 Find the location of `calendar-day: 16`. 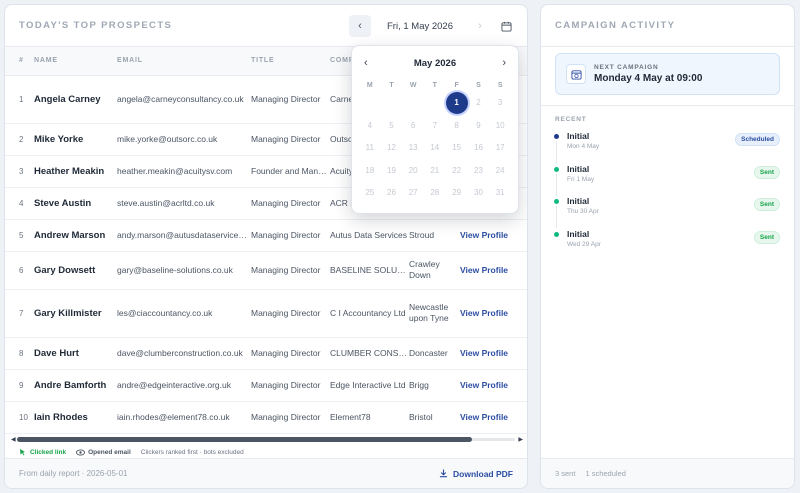

calendar-day: 16 is located at coordinates (479, 148).